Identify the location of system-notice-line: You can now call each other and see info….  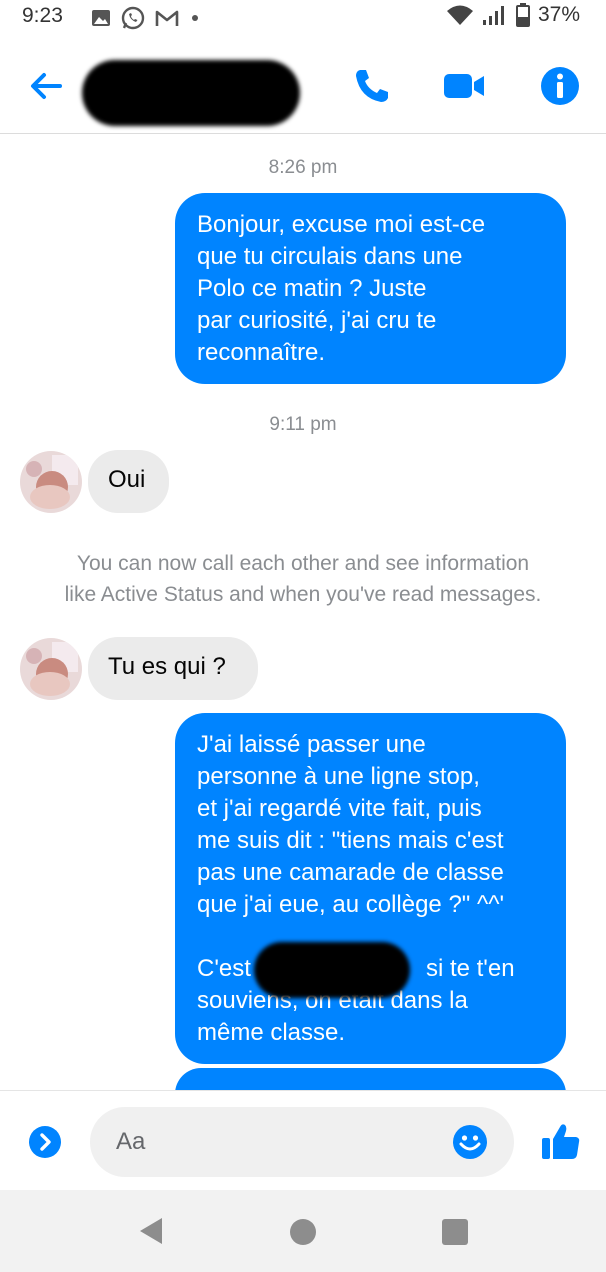
(303, 563).